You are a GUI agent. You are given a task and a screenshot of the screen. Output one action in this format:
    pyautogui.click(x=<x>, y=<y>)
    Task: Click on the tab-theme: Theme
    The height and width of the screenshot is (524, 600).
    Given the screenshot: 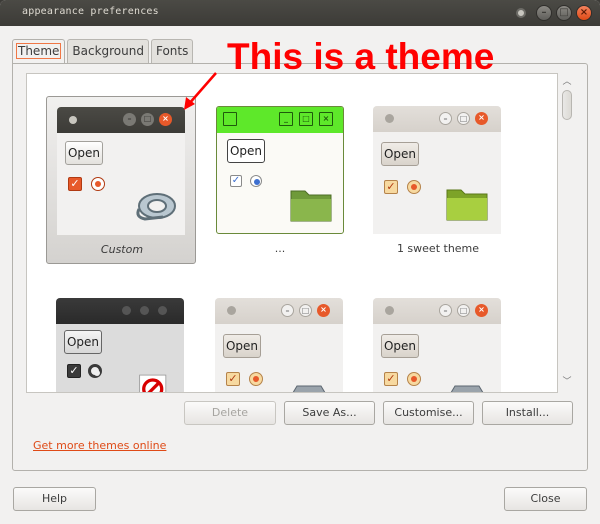 What is the action you would take?
    pyautogui.click(x=39, y=51)
    